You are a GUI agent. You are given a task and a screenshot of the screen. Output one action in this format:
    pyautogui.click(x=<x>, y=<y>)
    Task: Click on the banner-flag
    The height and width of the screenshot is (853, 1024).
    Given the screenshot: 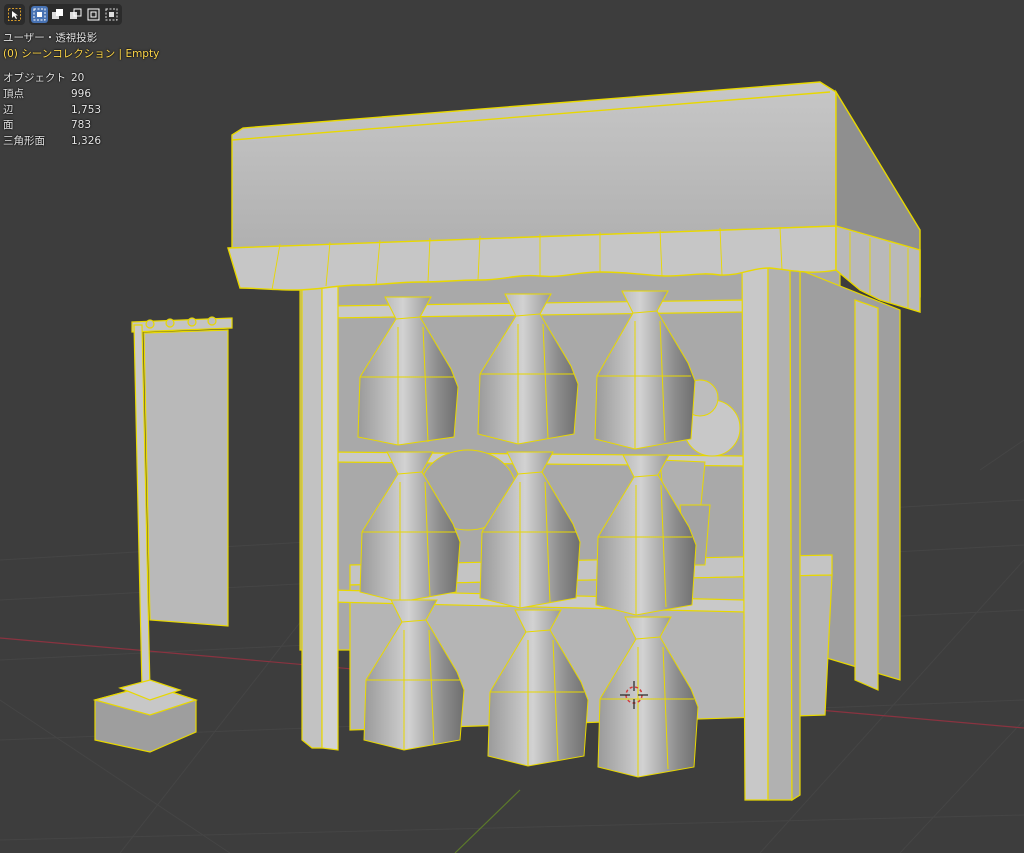 What is the action you would take?
    pyautogui.click(x=162, y=534)
    